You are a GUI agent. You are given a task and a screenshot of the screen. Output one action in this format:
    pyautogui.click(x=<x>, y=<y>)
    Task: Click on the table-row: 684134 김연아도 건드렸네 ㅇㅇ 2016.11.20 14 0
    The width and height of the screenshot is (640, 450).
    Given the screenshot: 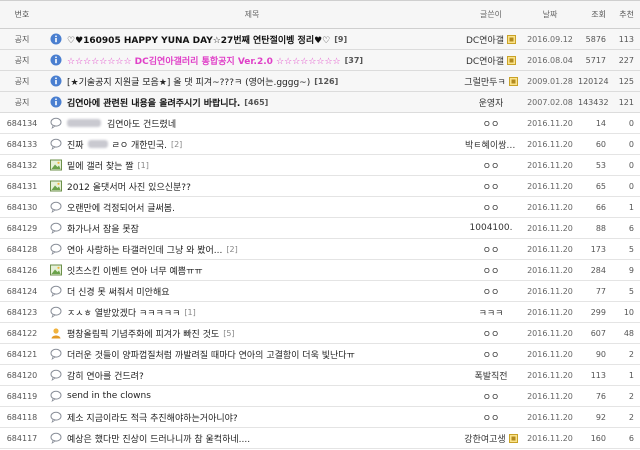 What is the action you would take?
    pyautogui.click(x=320, y=123)
    